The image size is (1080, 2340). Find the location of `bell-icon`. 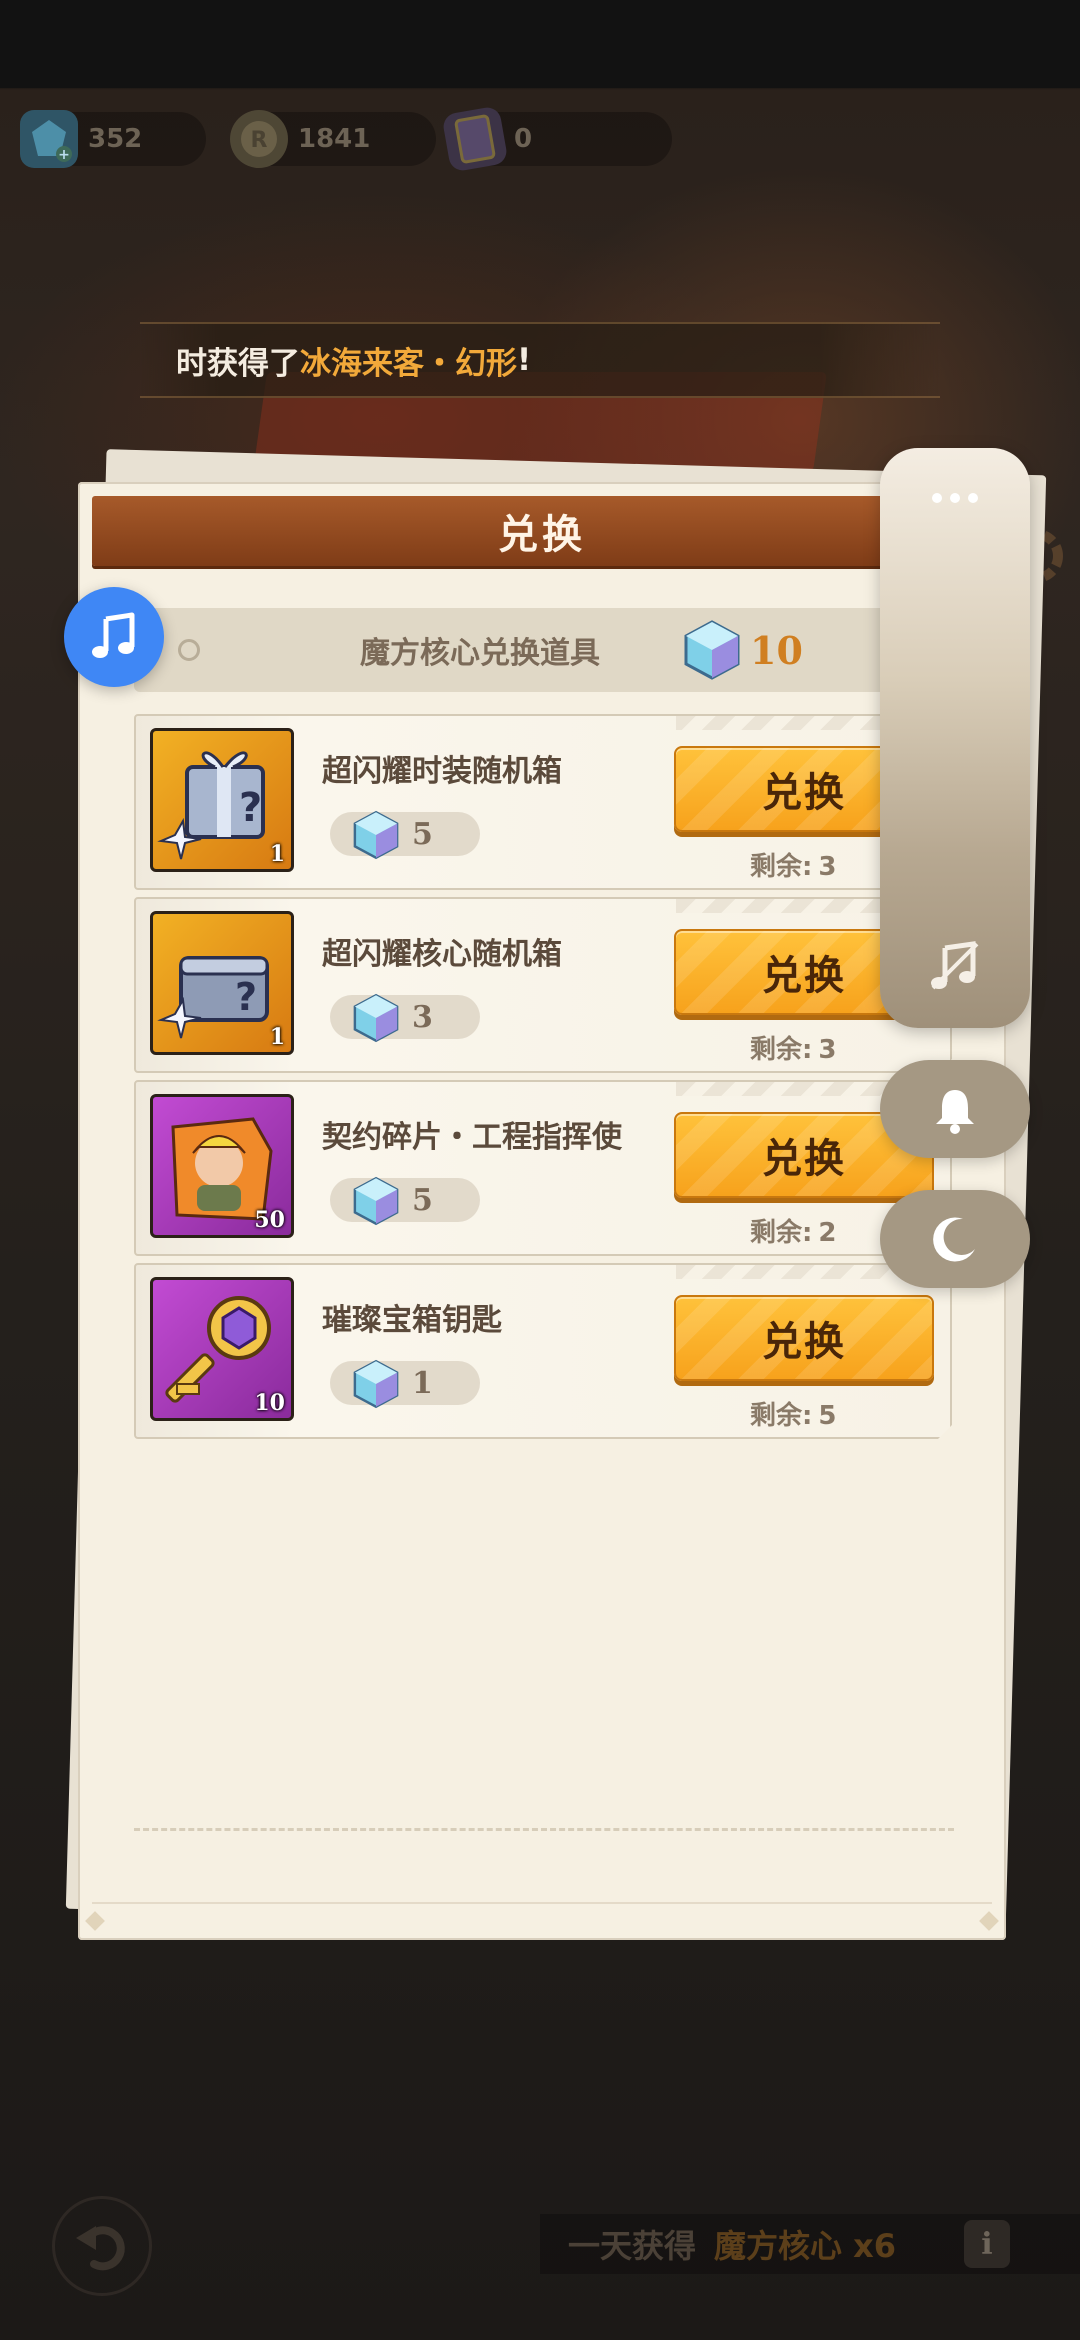

bell-icon is located at coordinates (955, 1112).